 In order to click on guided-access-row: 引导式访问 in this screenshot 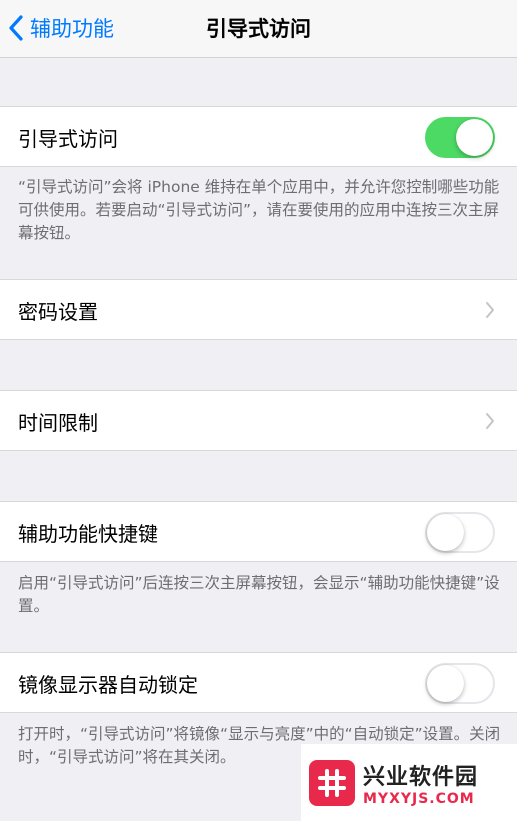, I will do `click(258, 136)`.